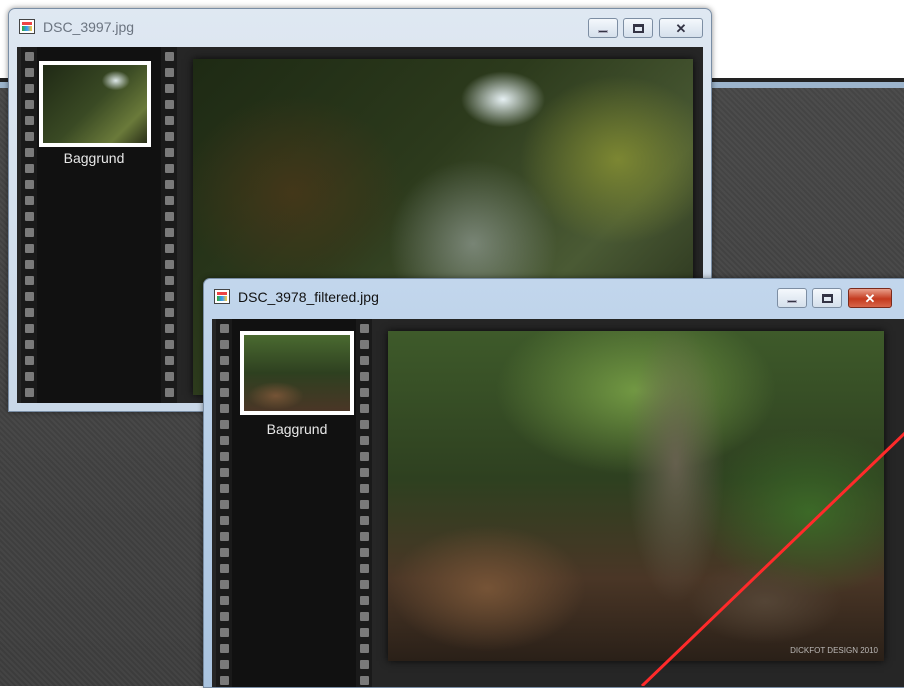 This screenshot has height=688, width=904. Describe the element at coordinates (308, 297) in the screenshot. I see `window-title: DSC_3978_filtered.jpg` at that location.